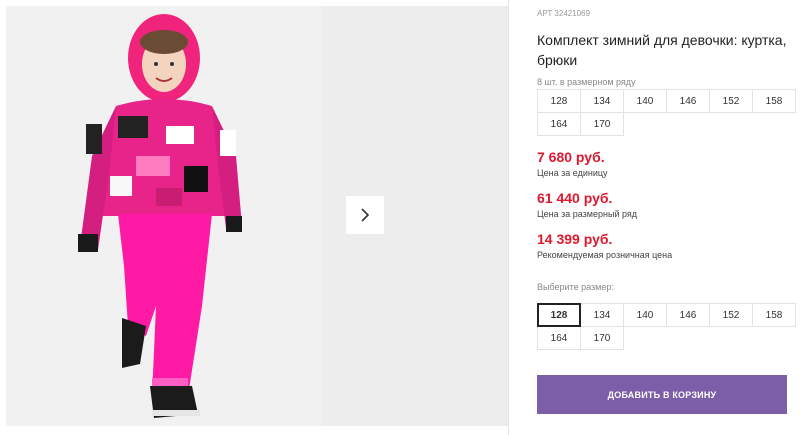 The height and width of the screenshot is (435, 800). Describe the element at coordinates (605, 255) in the screenshot. I see `retail-price-caption: Рекомендуемая розничная цена` at that location.